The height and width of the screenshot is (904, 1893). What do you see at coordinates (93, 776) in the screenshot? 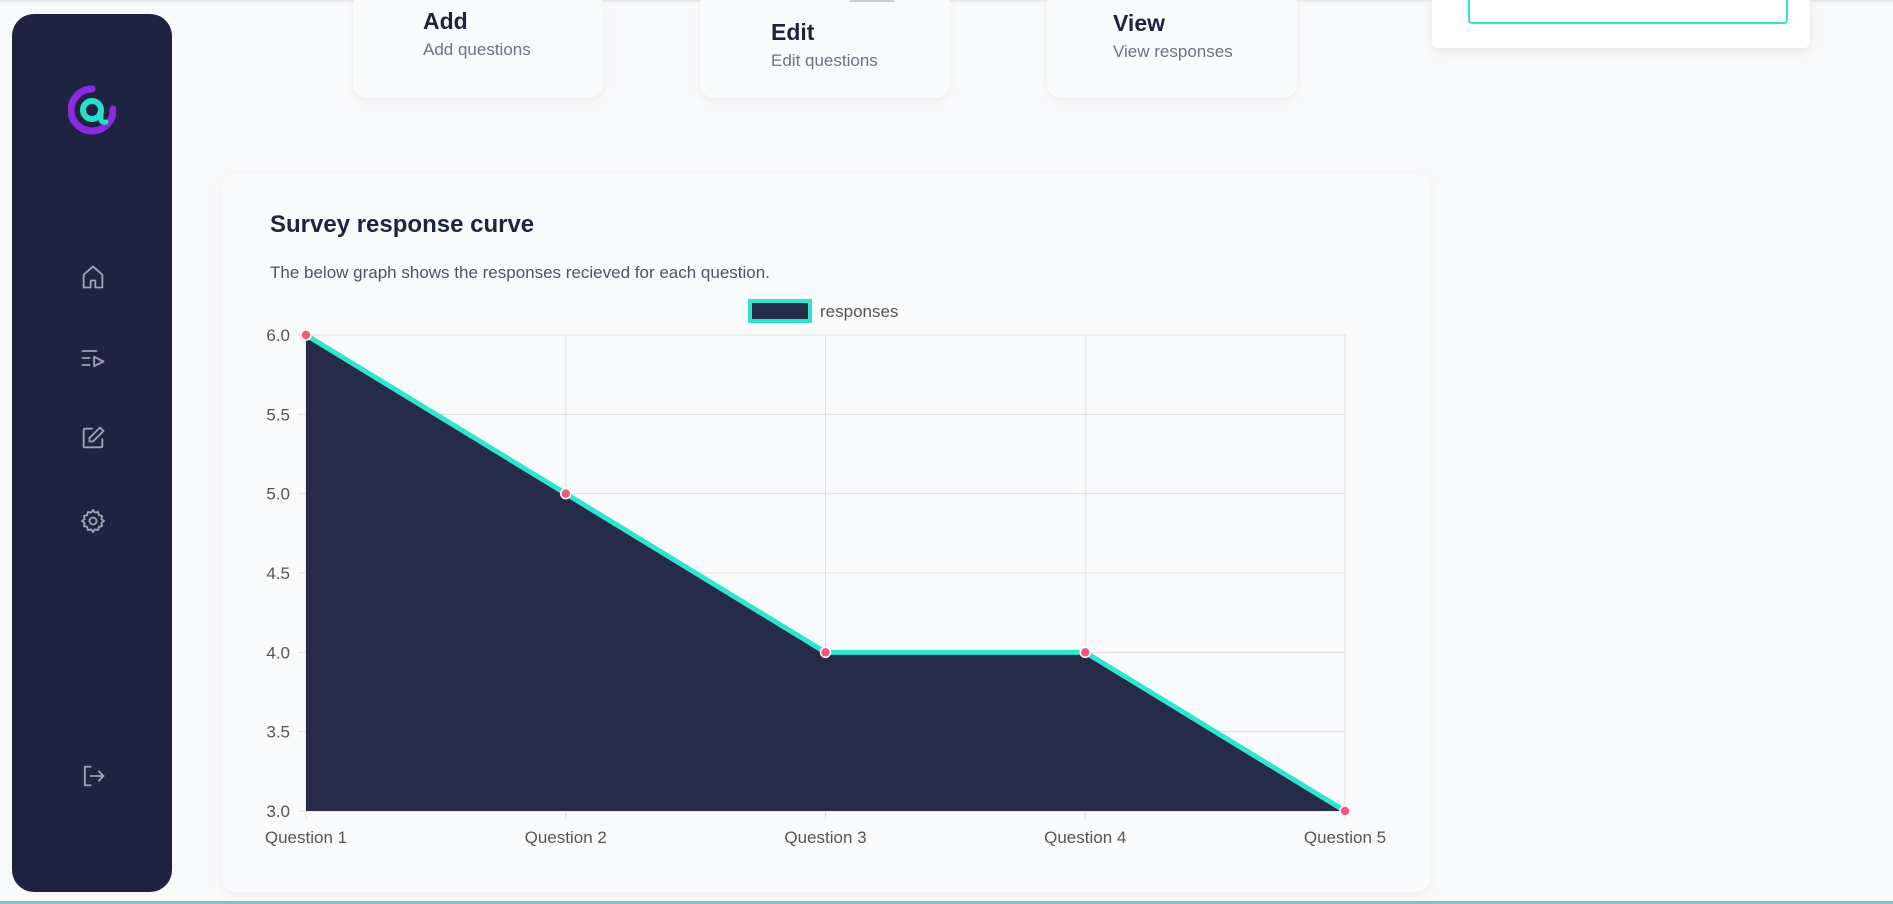
I see `logout-icon` at bounding box center [93, 776].